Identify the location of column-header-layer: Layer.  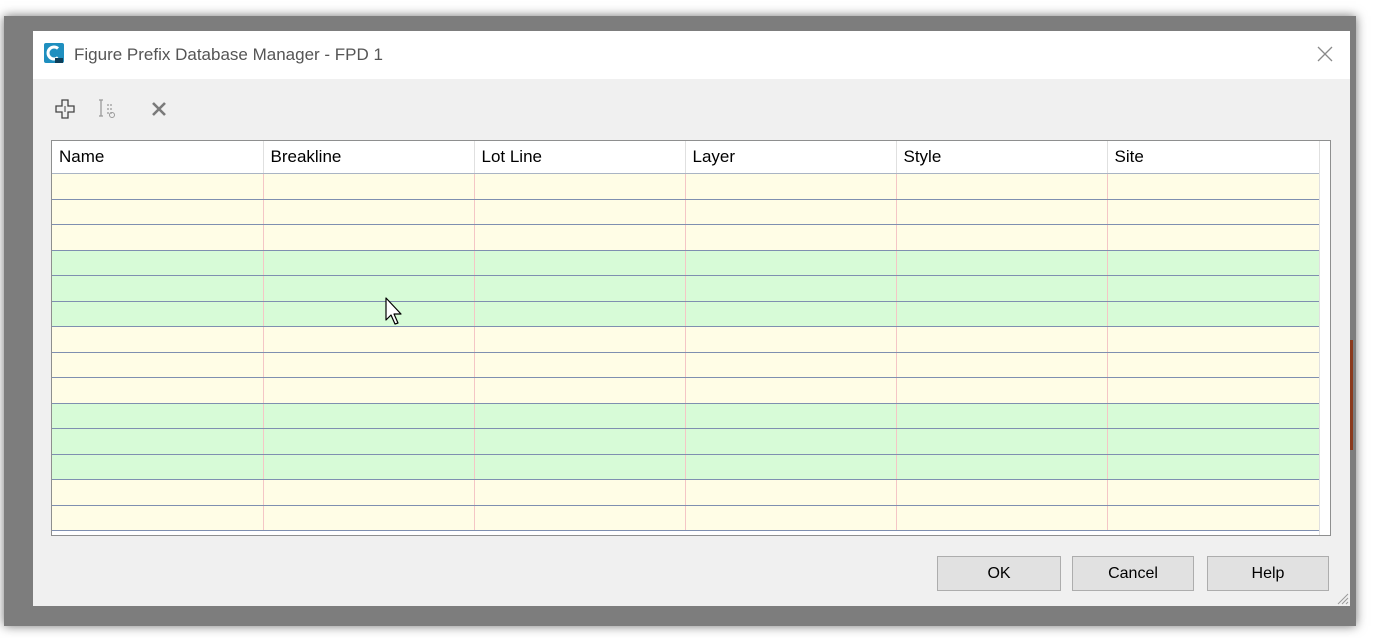
(791, 157).